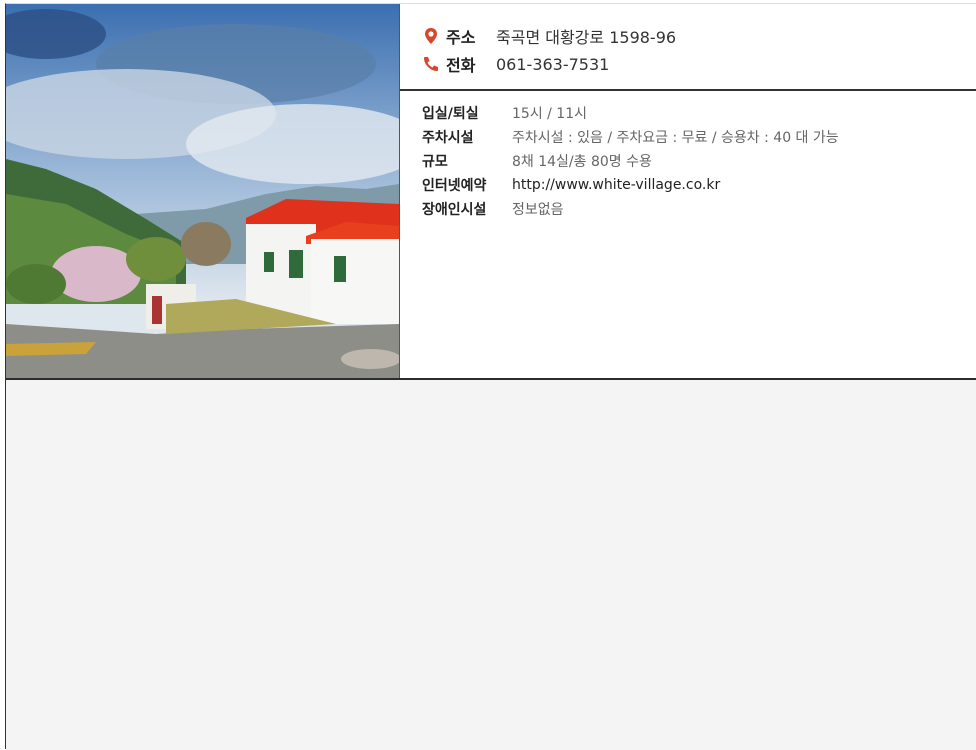  I want to click on accessibility-row: 장애인시설 정보없음, so click(699, 209).